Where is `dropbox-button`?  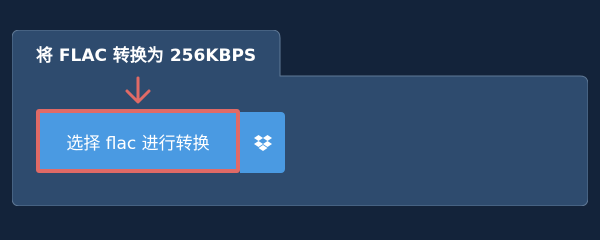 dropbox-button is located at coordinates (262, 142).